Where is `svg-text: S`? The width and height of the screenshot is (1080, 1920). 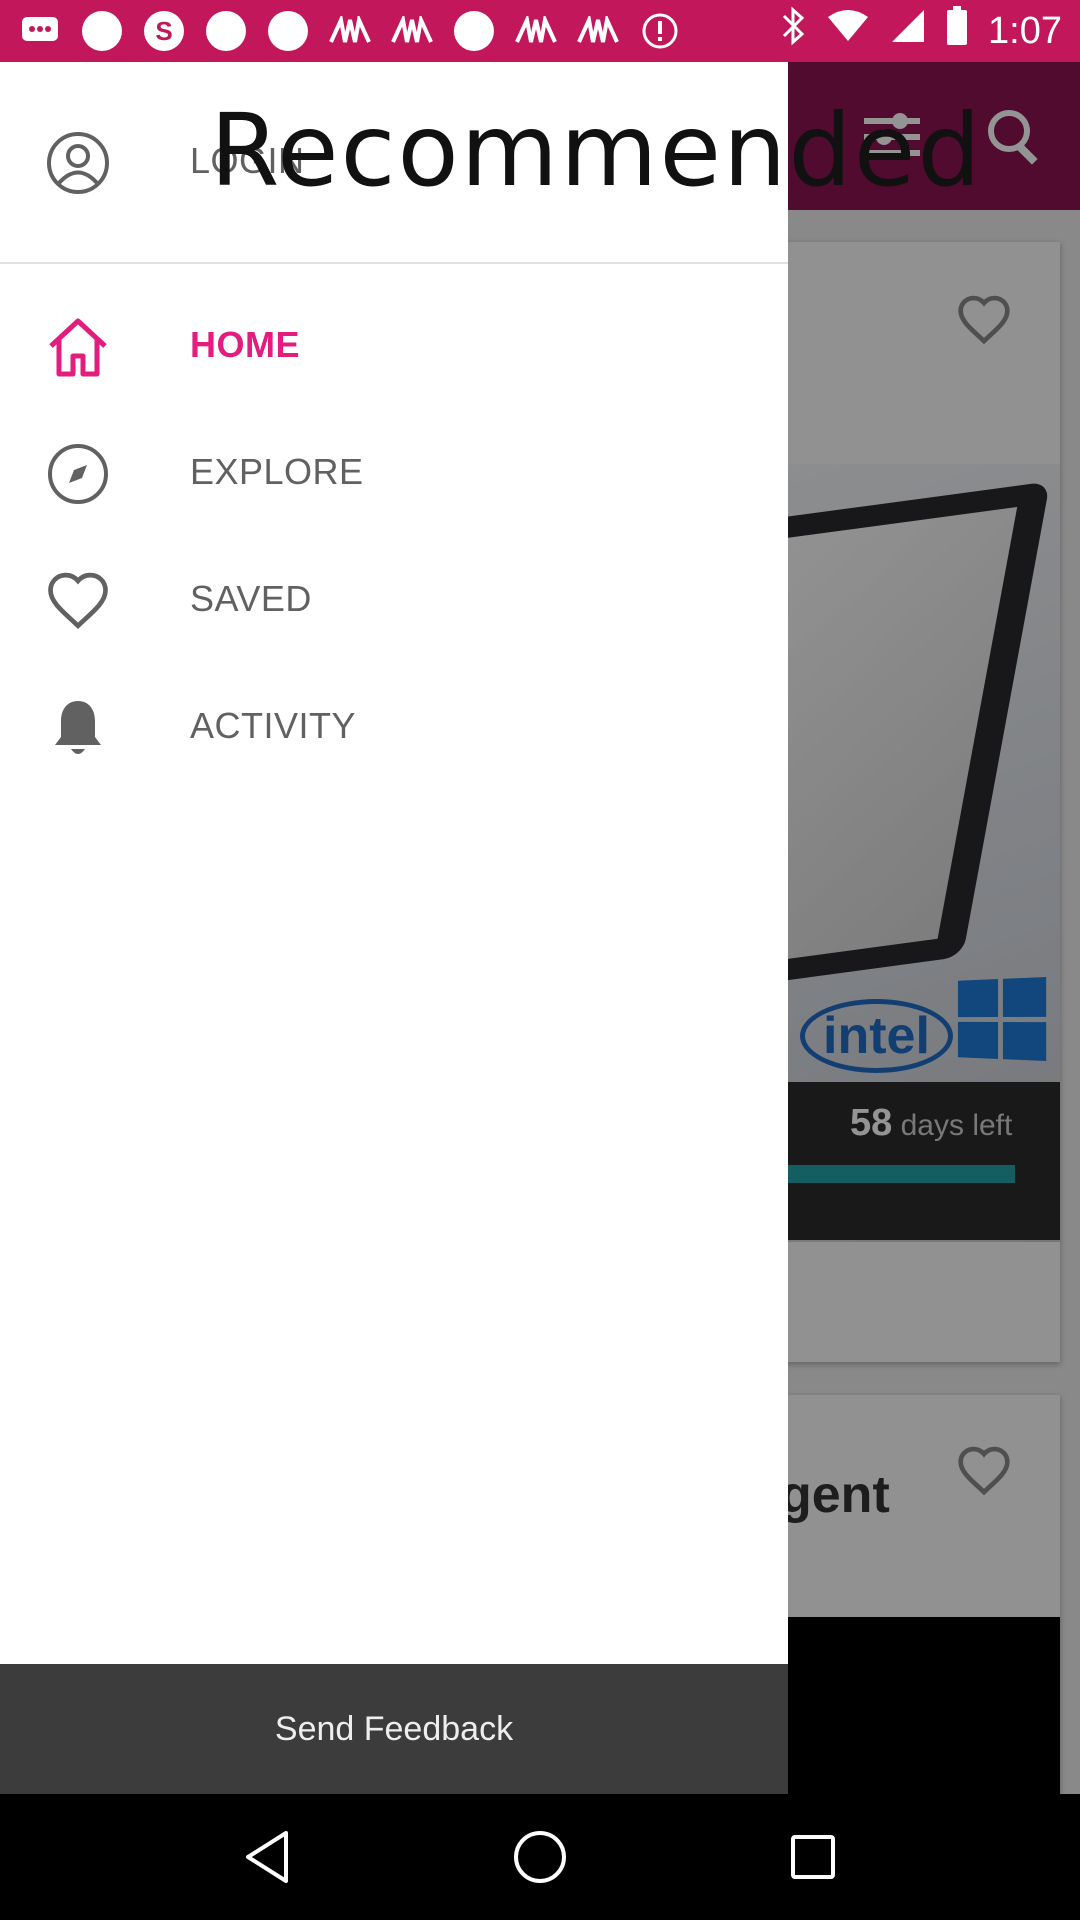 svg-text: S is located at coordinates (163, 31).